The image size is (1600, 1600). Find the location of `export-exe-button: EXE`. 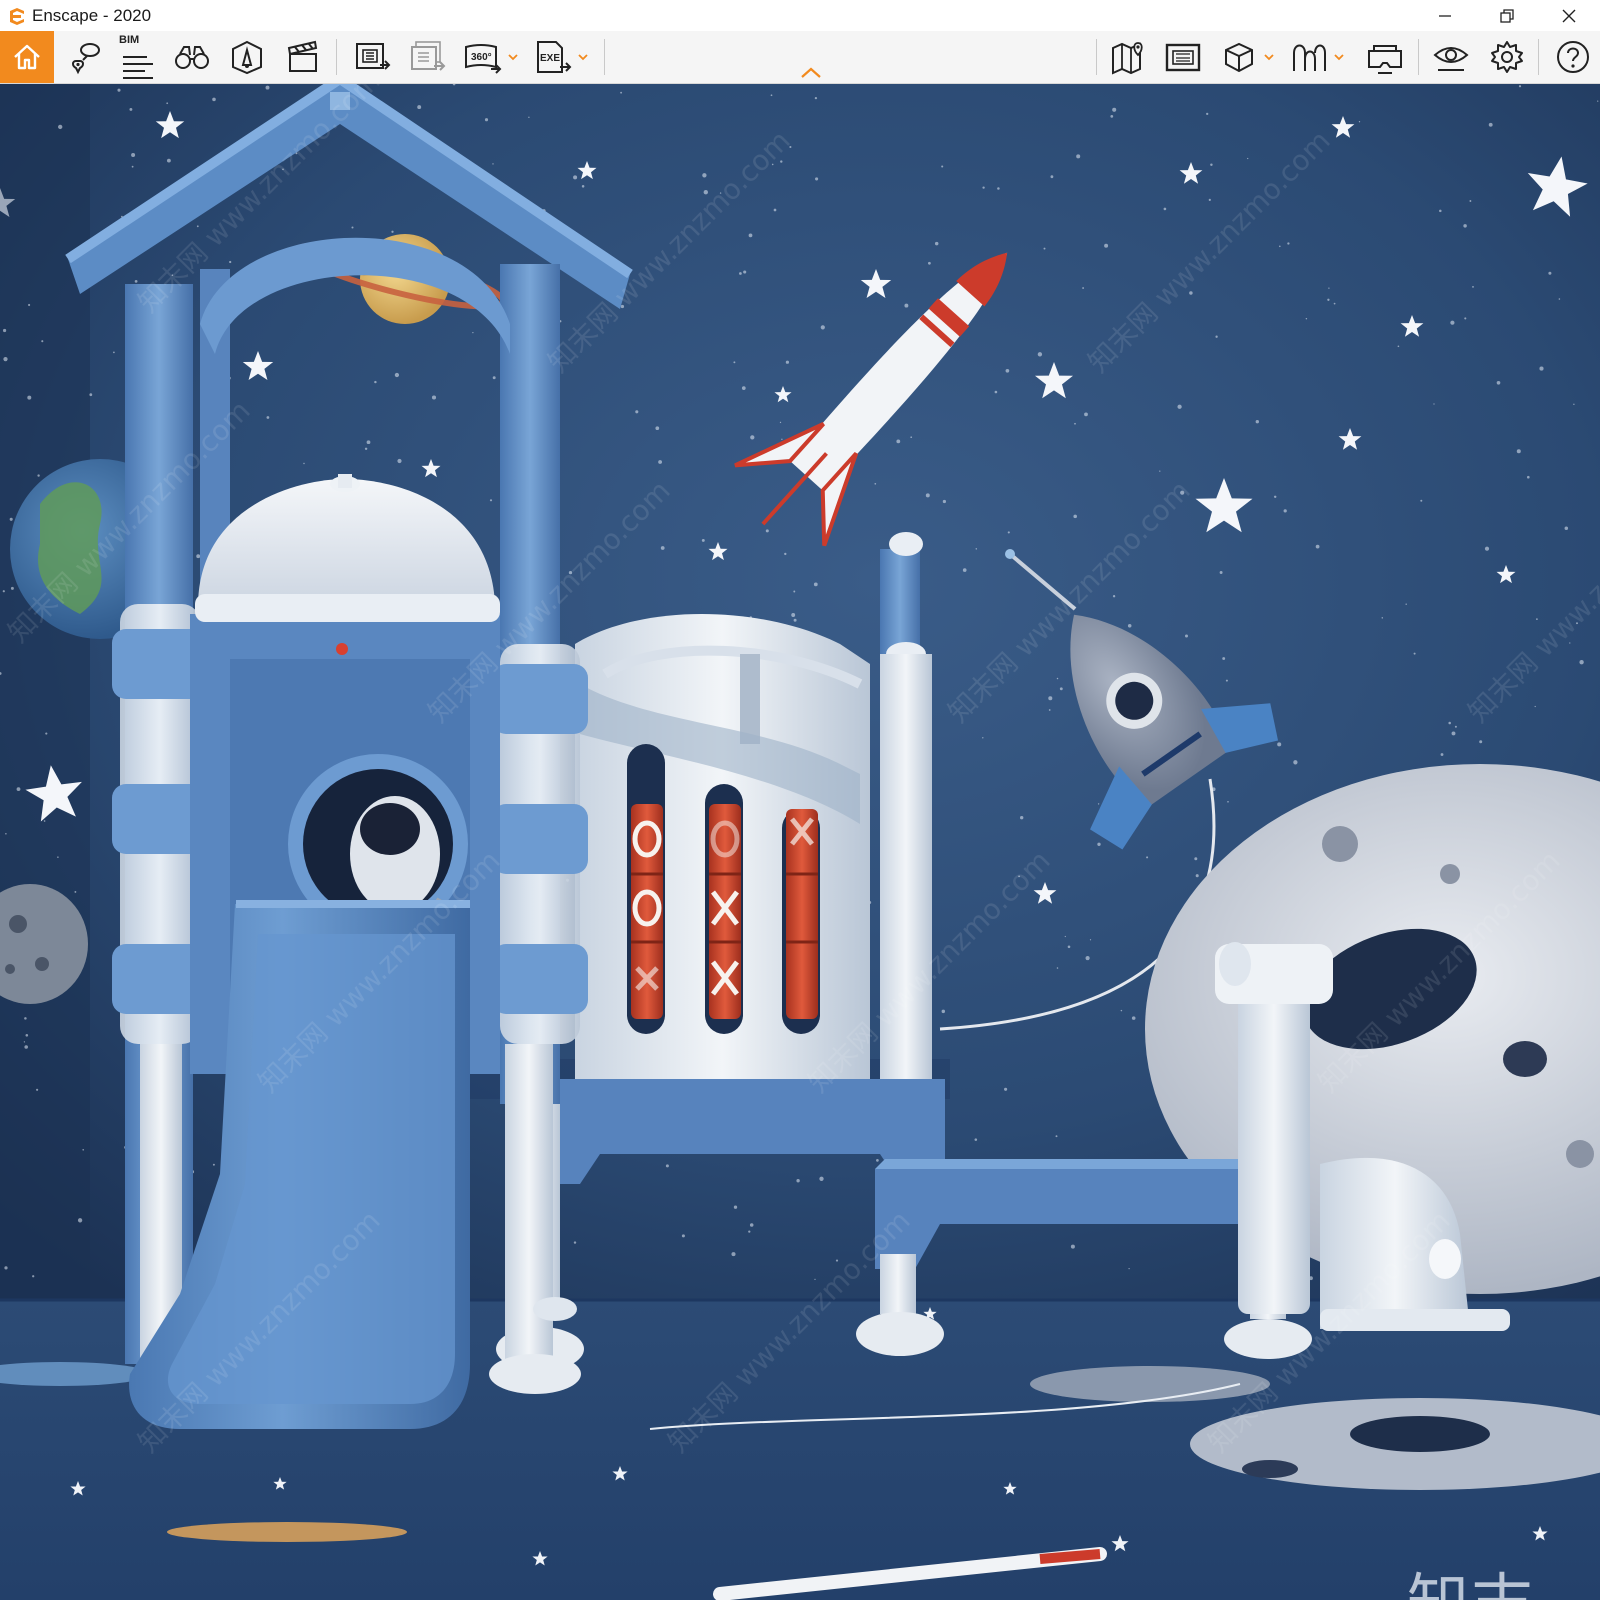

export-exe-button: EXE is located at coordinates (553, 57).